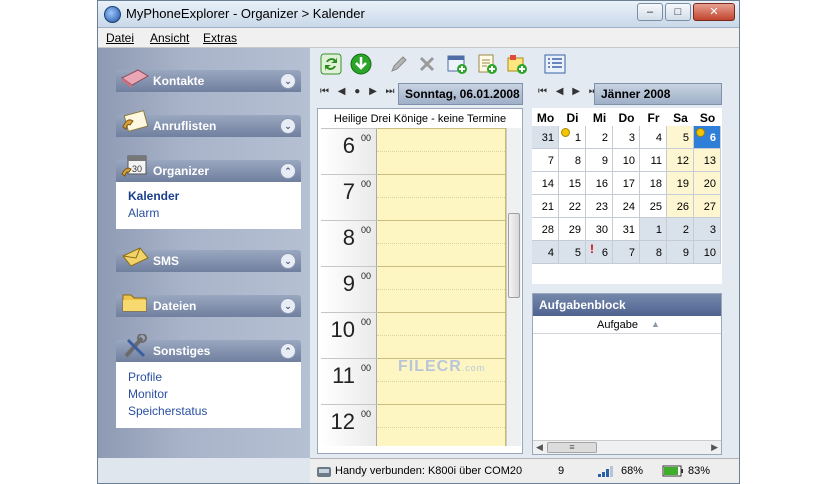 The width and height of the screenshot is (836, 484). I want to click on calendar-day: 27, so click(707, 206).